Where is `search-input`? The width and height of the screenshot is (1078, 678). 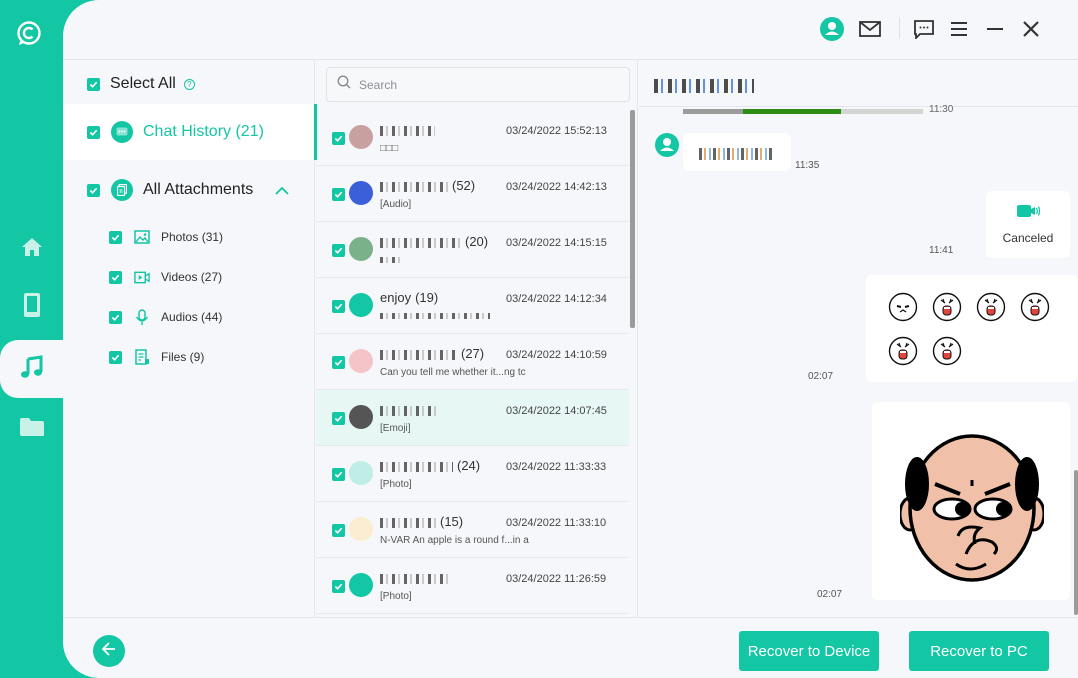
search-input is located at coordinates (484, 84).